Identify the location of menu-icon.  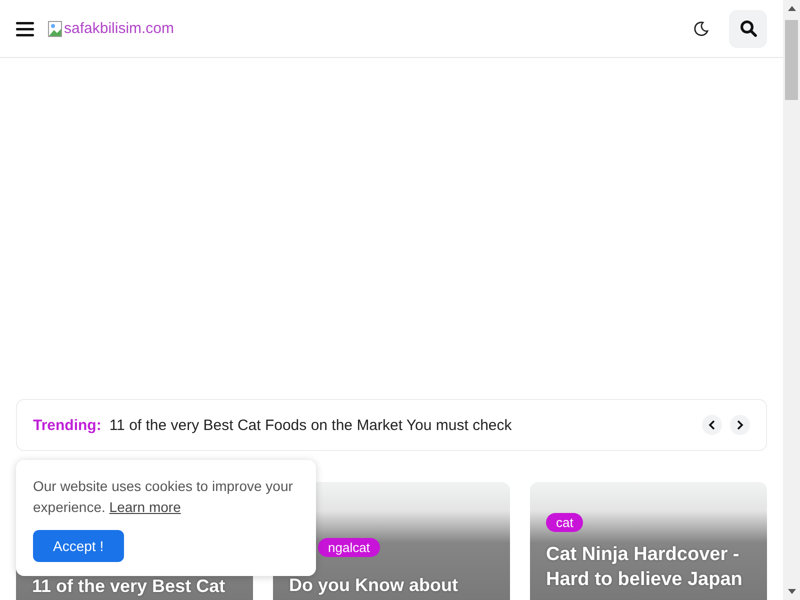
(25, 28).